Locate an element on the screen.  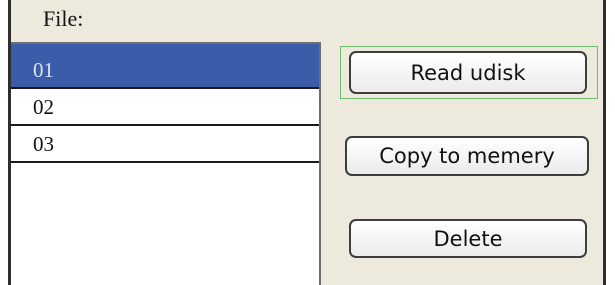
read-udisk-button: Read udisk is located at coordinates (468, 72).